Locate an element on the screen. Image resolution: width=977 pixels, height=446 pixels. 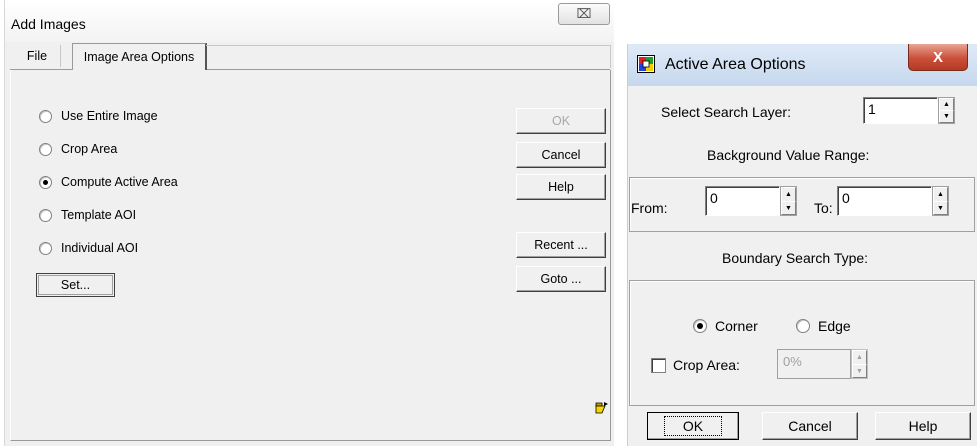
option-label: Crop Area is located at coordinates (89, 149).